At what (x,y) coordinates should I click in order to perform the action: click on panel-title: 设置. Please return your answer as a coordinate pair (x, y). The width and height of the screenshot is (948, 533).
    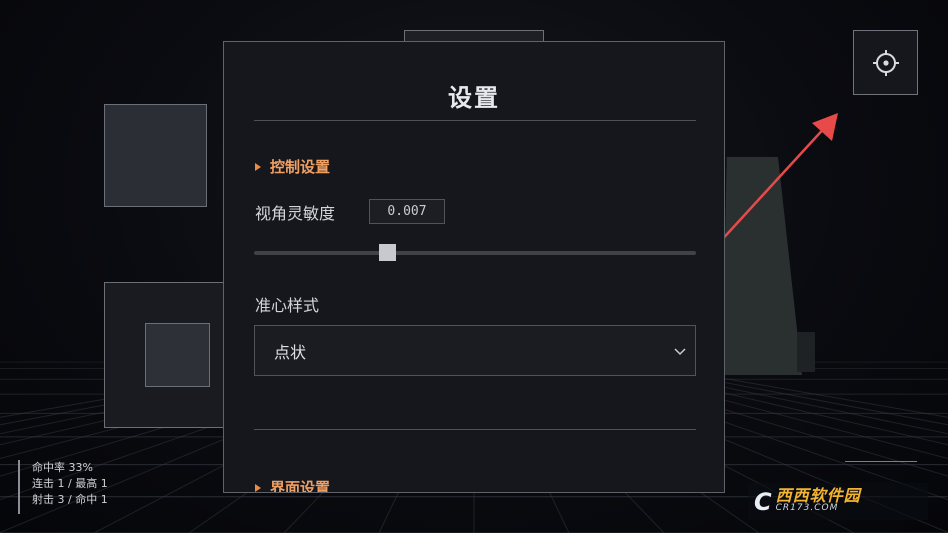
    Looking at the image, I should click on (474, 98).